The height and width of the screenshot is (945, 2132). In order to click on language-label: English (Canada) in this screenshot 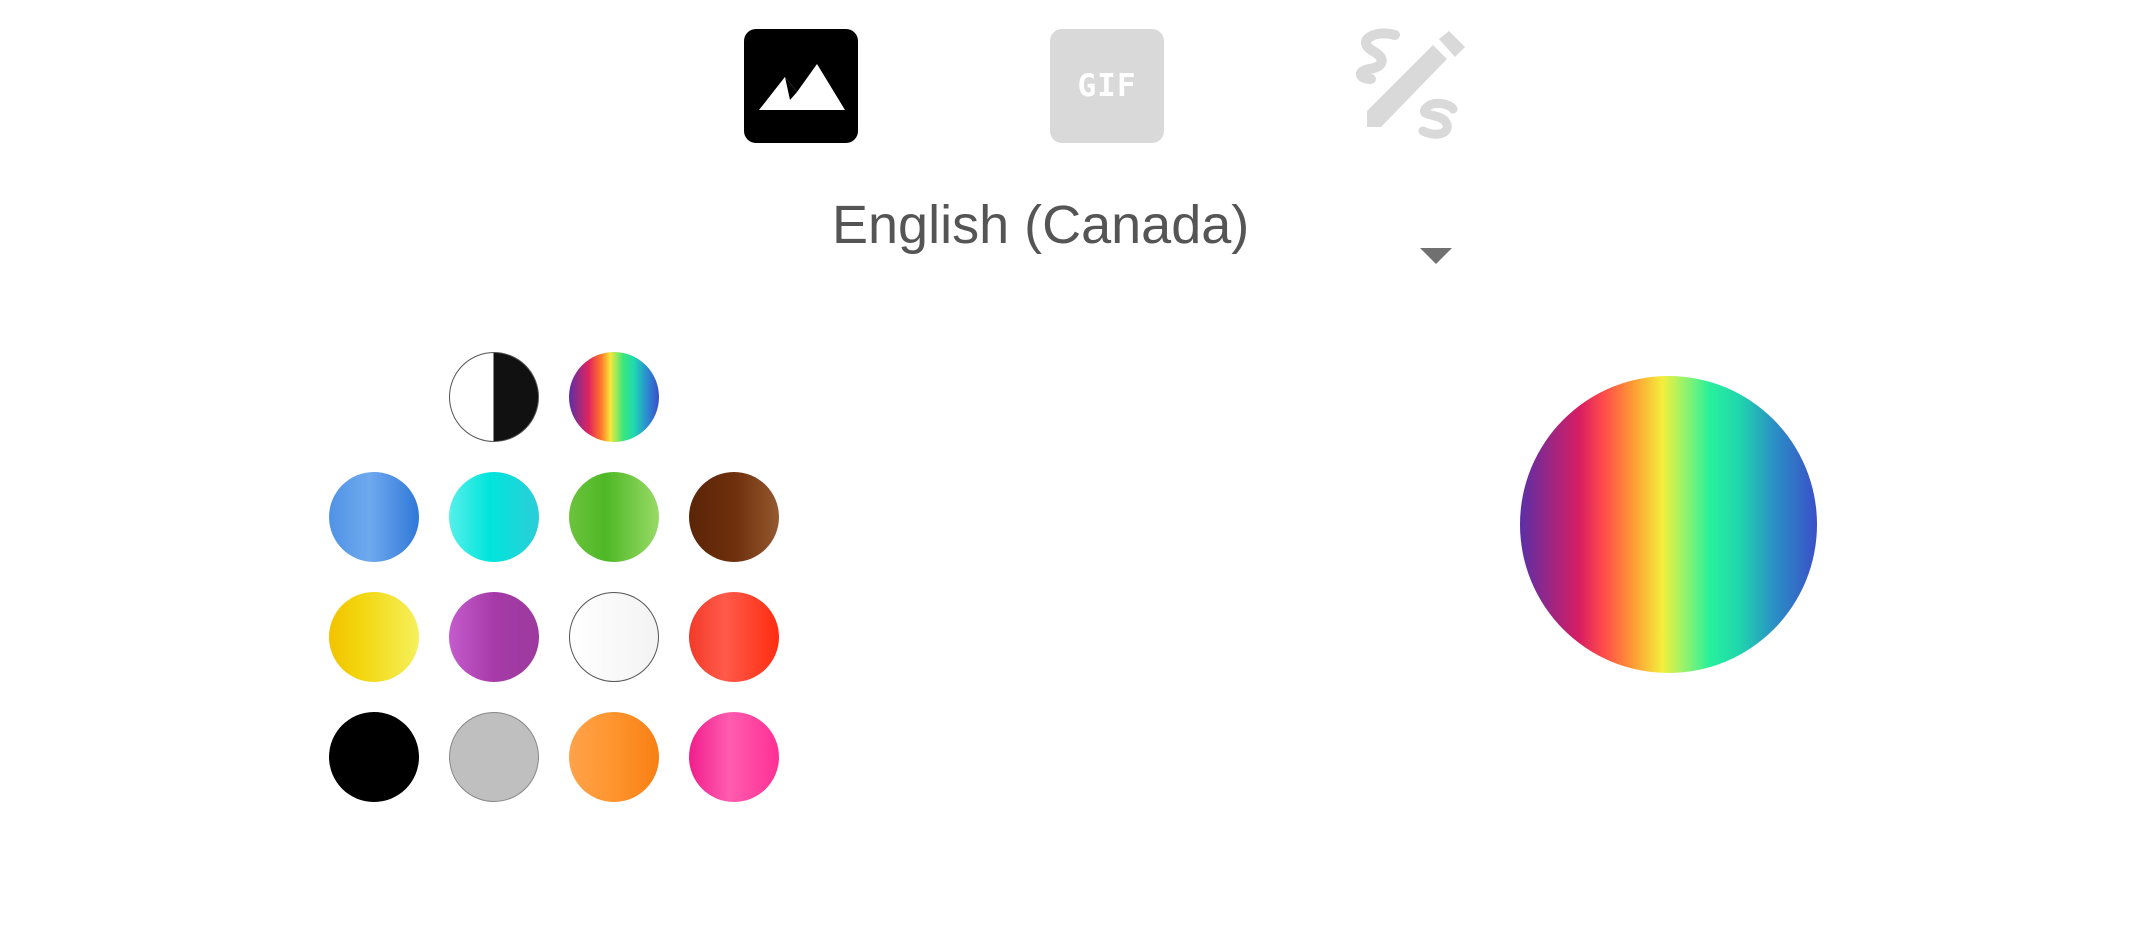, I will do `click(1041, 225)`.